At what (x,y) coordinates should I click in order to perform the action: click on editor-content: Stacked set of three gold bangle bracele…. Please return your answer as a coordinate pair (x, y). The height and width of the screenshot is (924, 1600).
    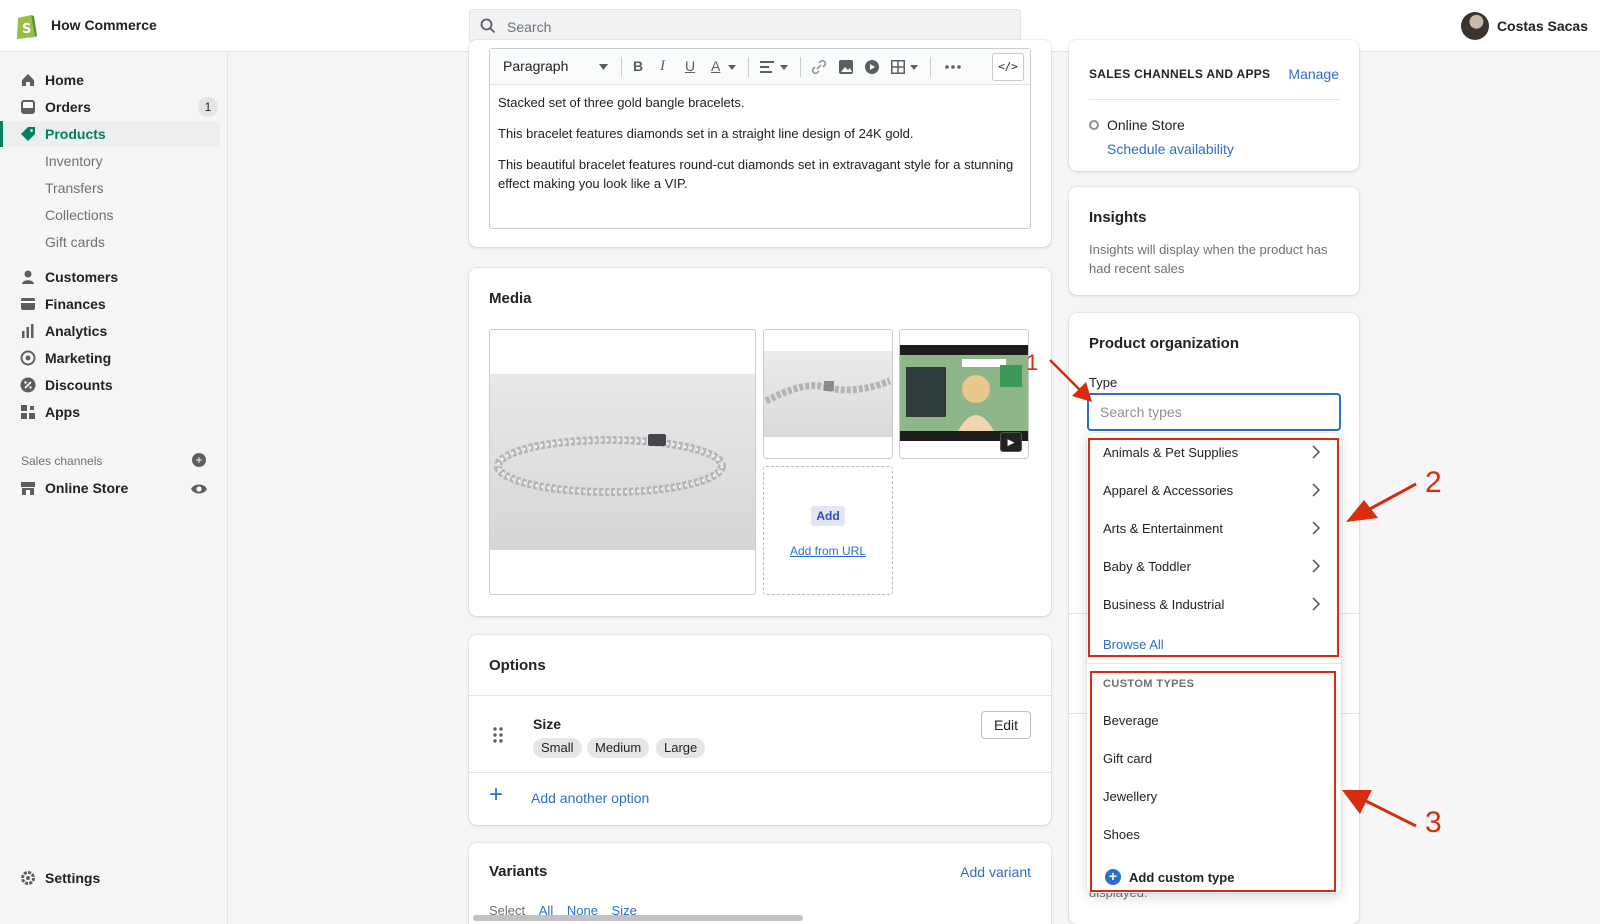
    Looking at the image, I should click on (760, 149).